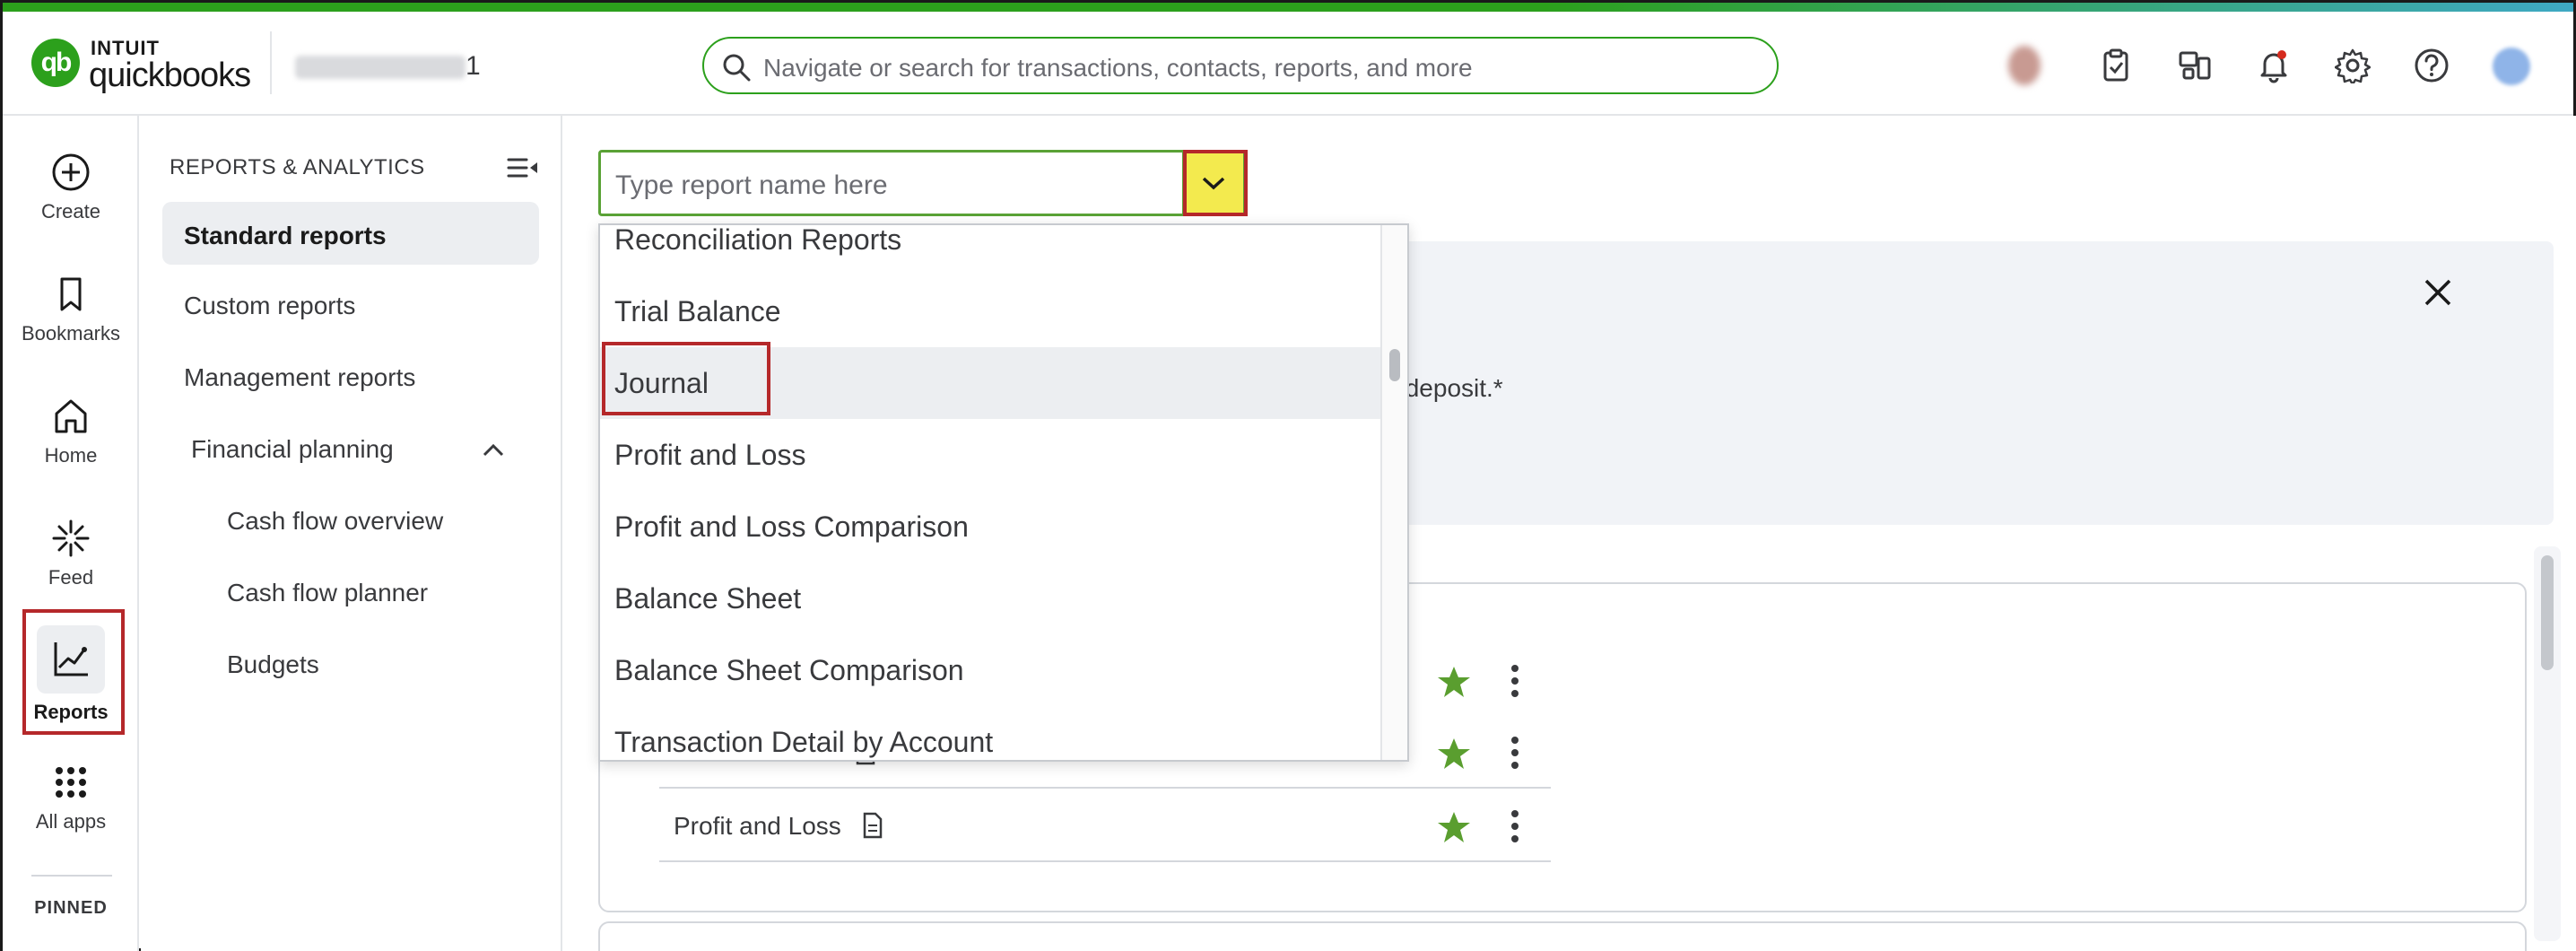 The width and height of the screenshot is (2576, 951). What do you see at coordinates (71, 294) in the screenshot?
I see `bookmark-icon` at bounding box center [71, 294].